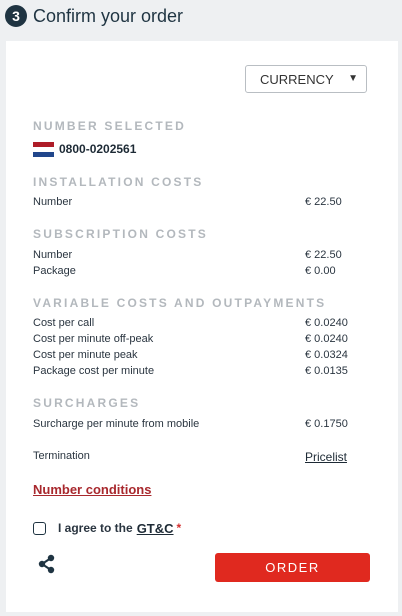  I want to click on installation-row-number: Number € 22.50, so click(198, 203).